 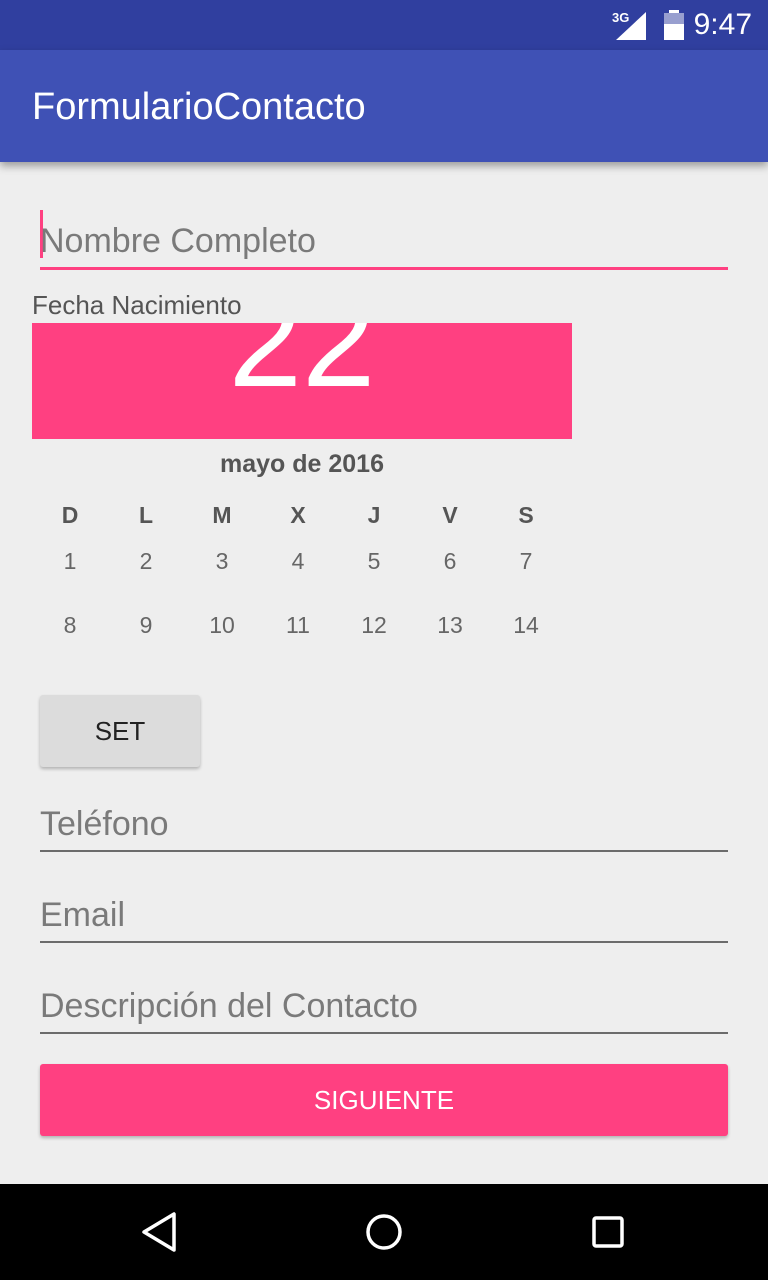 What do you see at coordinates (526, 570) in the screenshot?
I see `calendar-day: 7` at bounding box center [526, 570].